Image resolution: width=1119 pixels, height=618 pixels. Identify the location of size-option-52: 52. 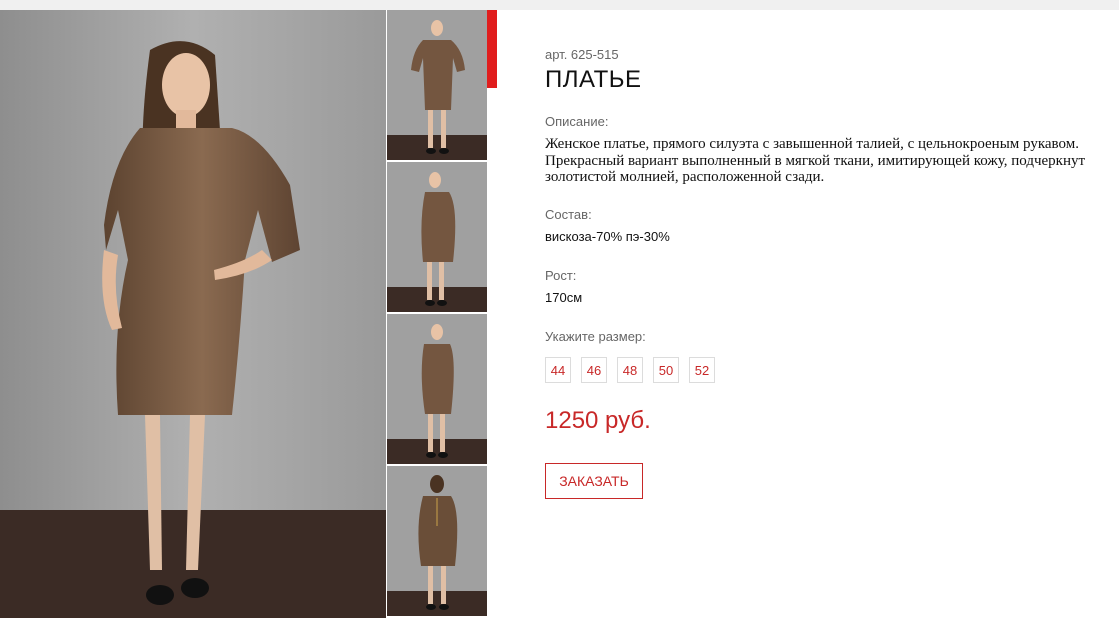
(702, 370).